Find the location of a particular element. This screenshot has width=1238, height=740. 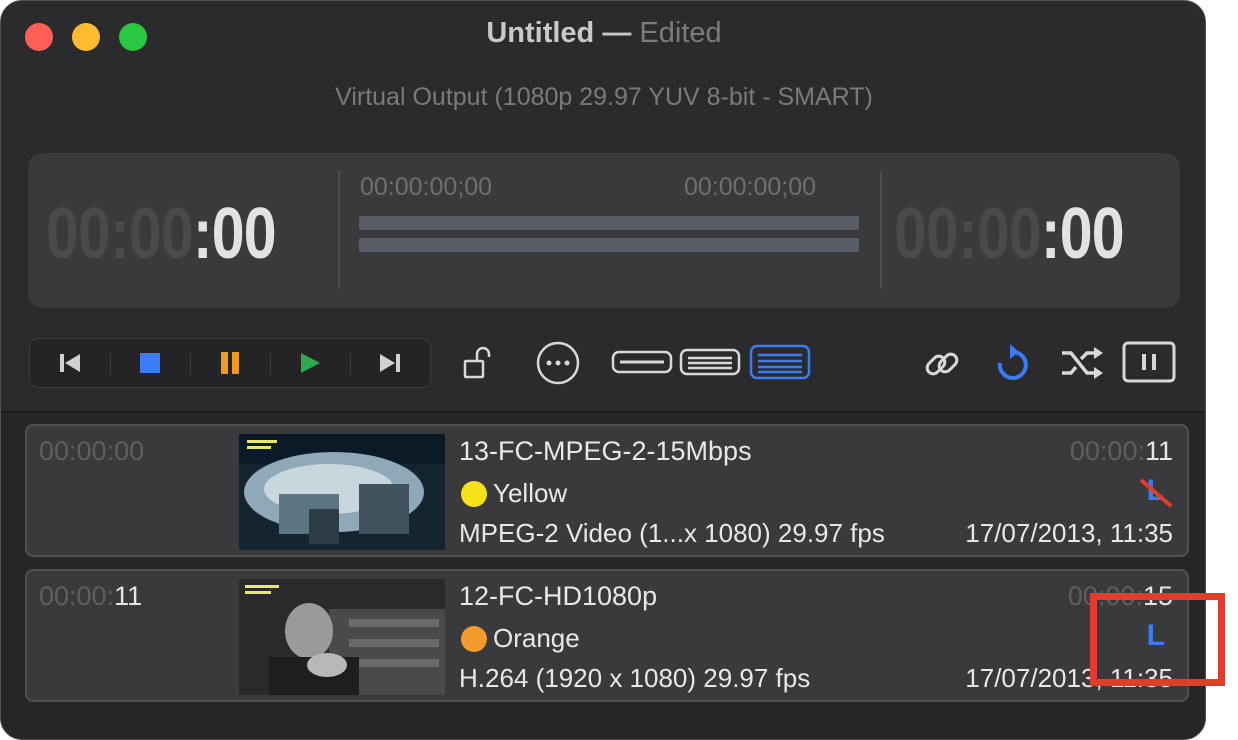

shuffle-button is located at coordinates (1082, 363).